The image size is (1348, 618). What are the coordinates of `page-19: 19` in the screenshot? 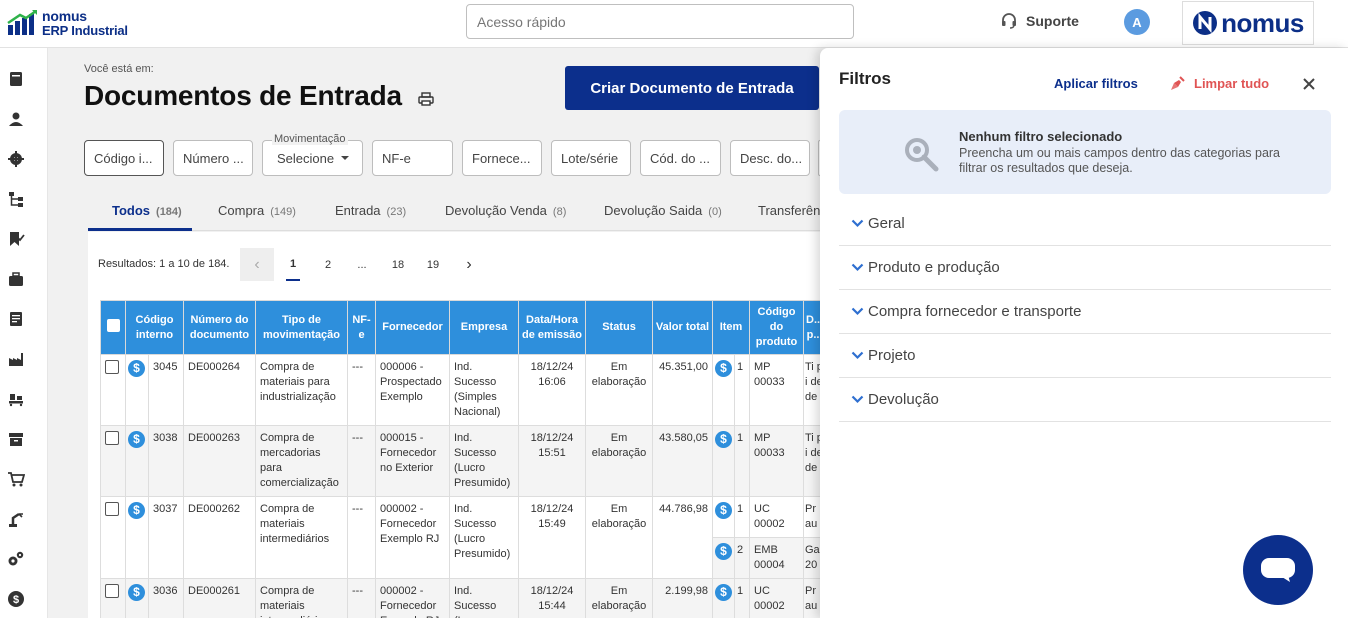 It's located at (433, 264).